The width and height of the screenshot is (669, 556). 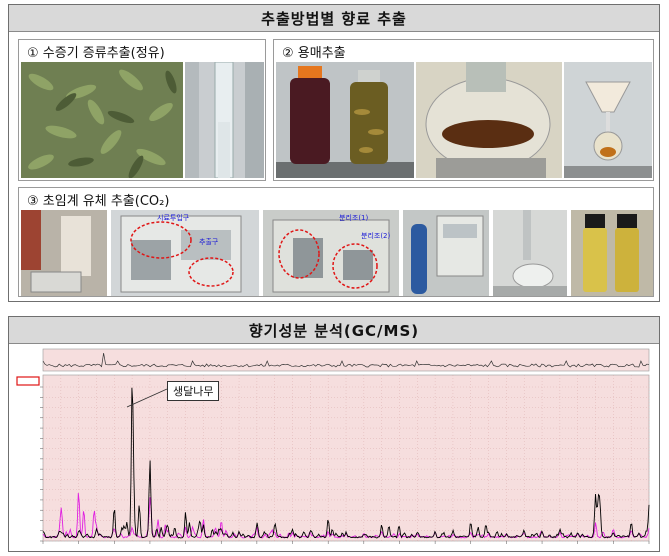 I want to click on photo-solvent-bottles, so click(x=345, y=120).